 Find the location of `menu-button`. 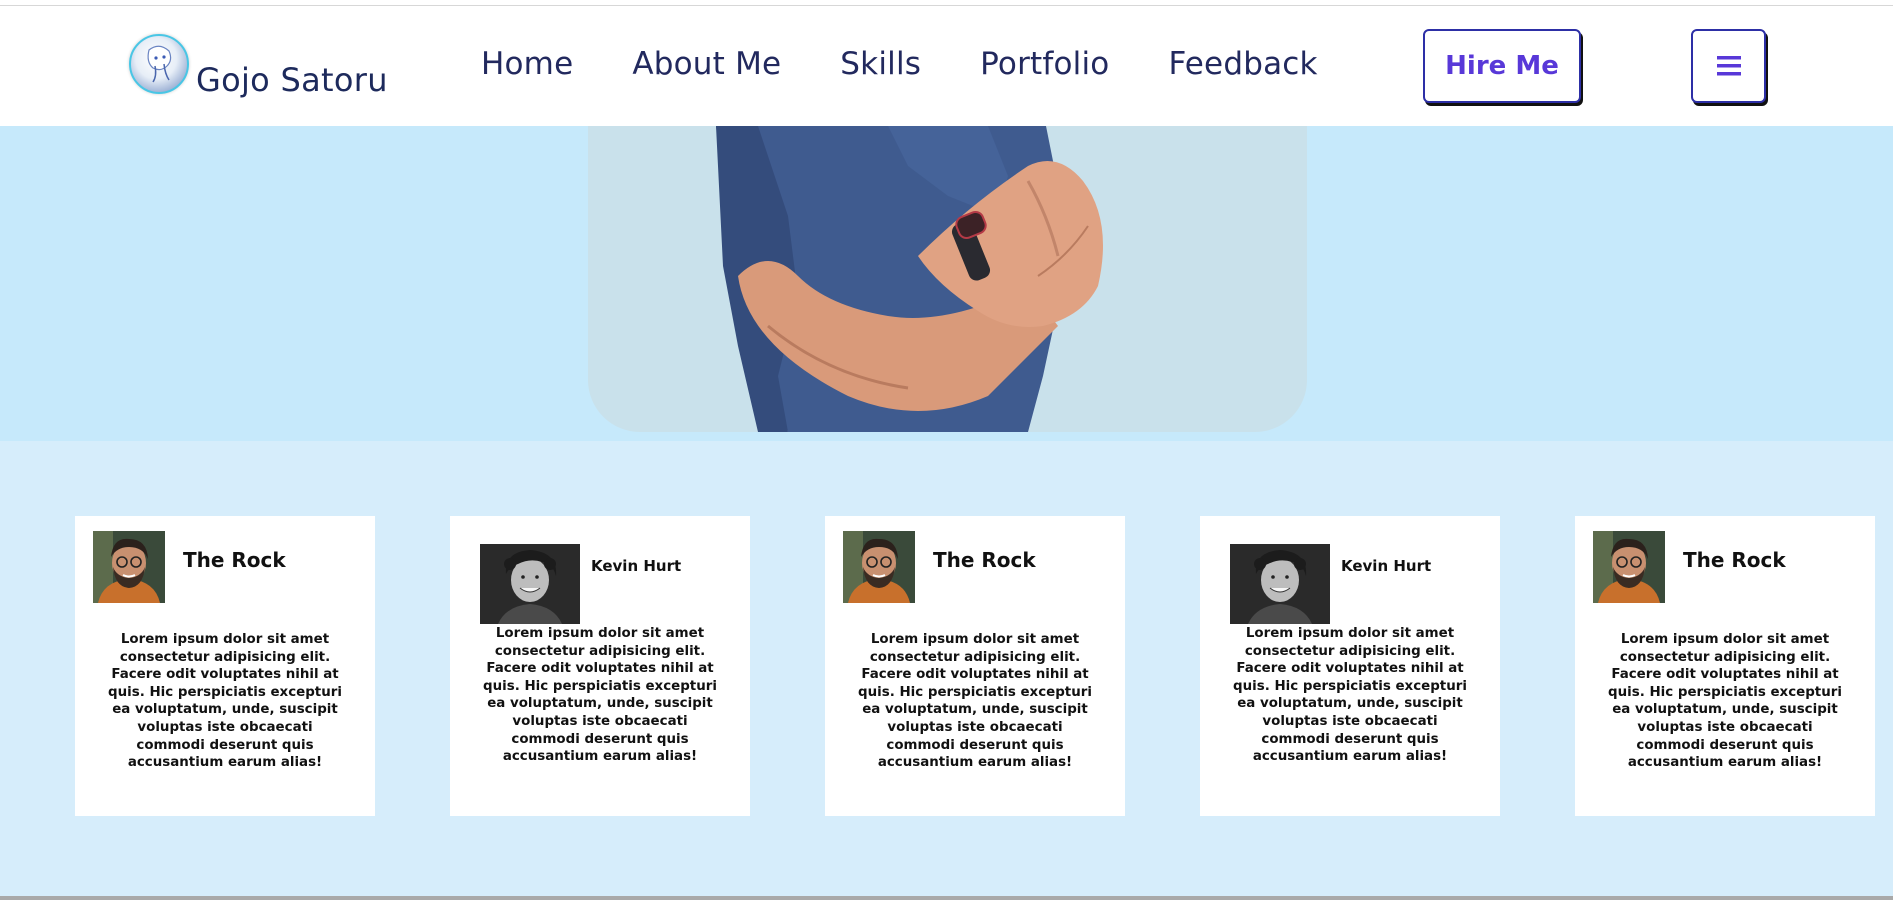

menu-button is located at coordinates (1728, 66).